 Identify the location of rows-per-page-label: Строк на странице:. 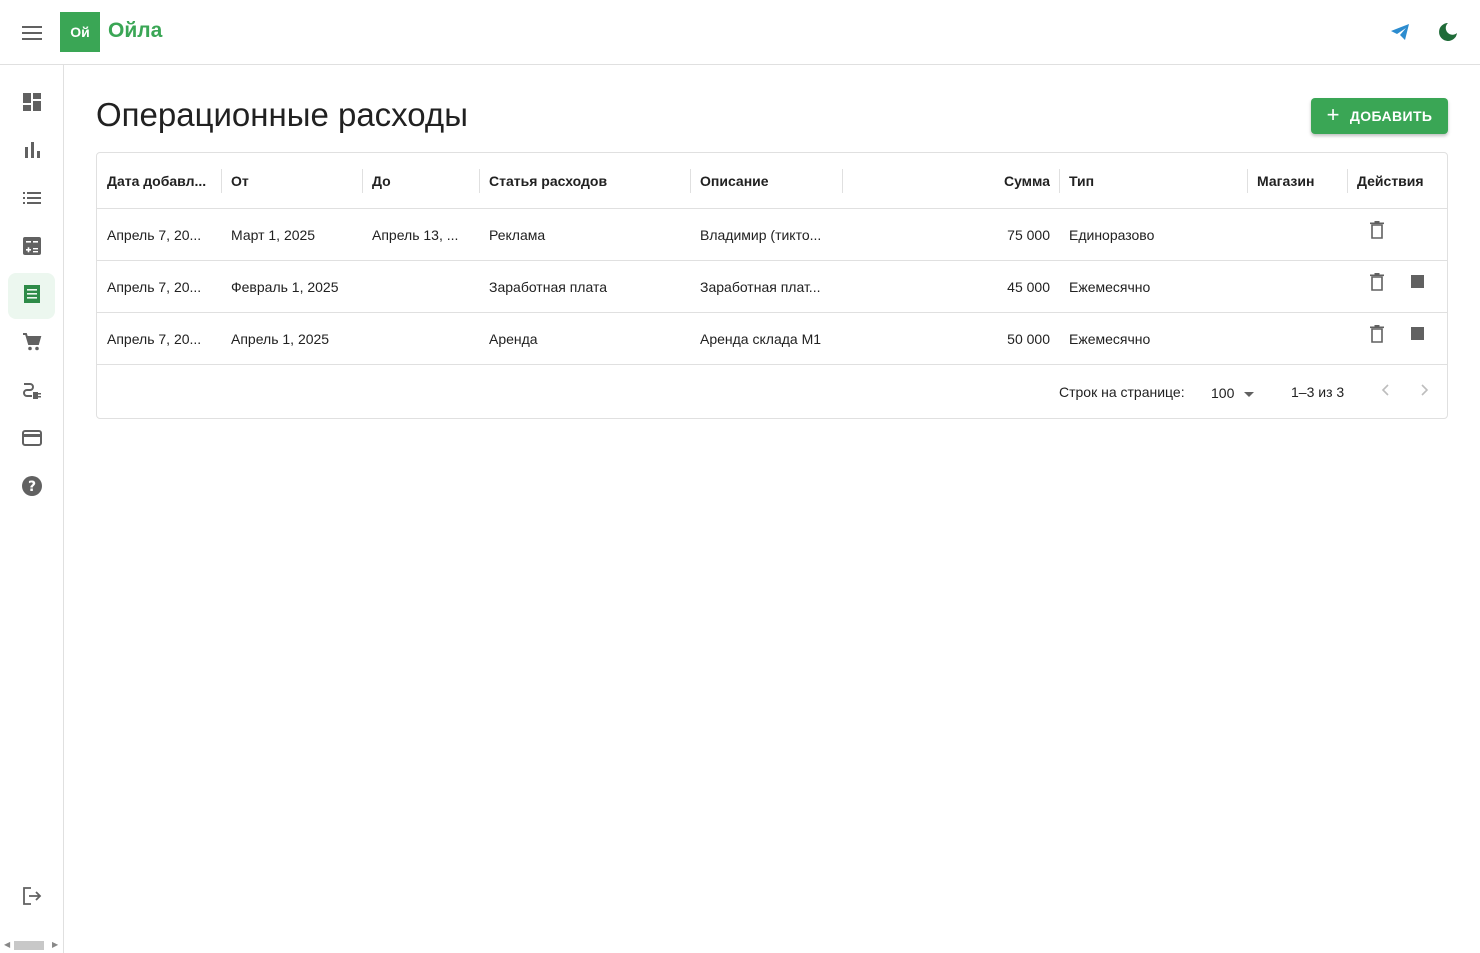
(1122, 392).